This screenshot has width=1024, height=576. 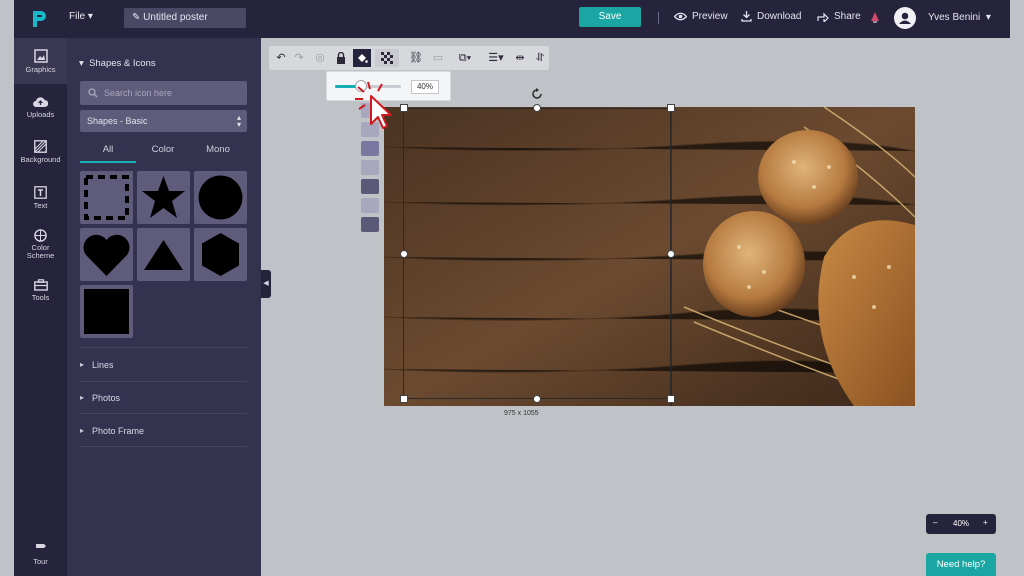 I want to click on notification-icon, so click(x=875, y=17).